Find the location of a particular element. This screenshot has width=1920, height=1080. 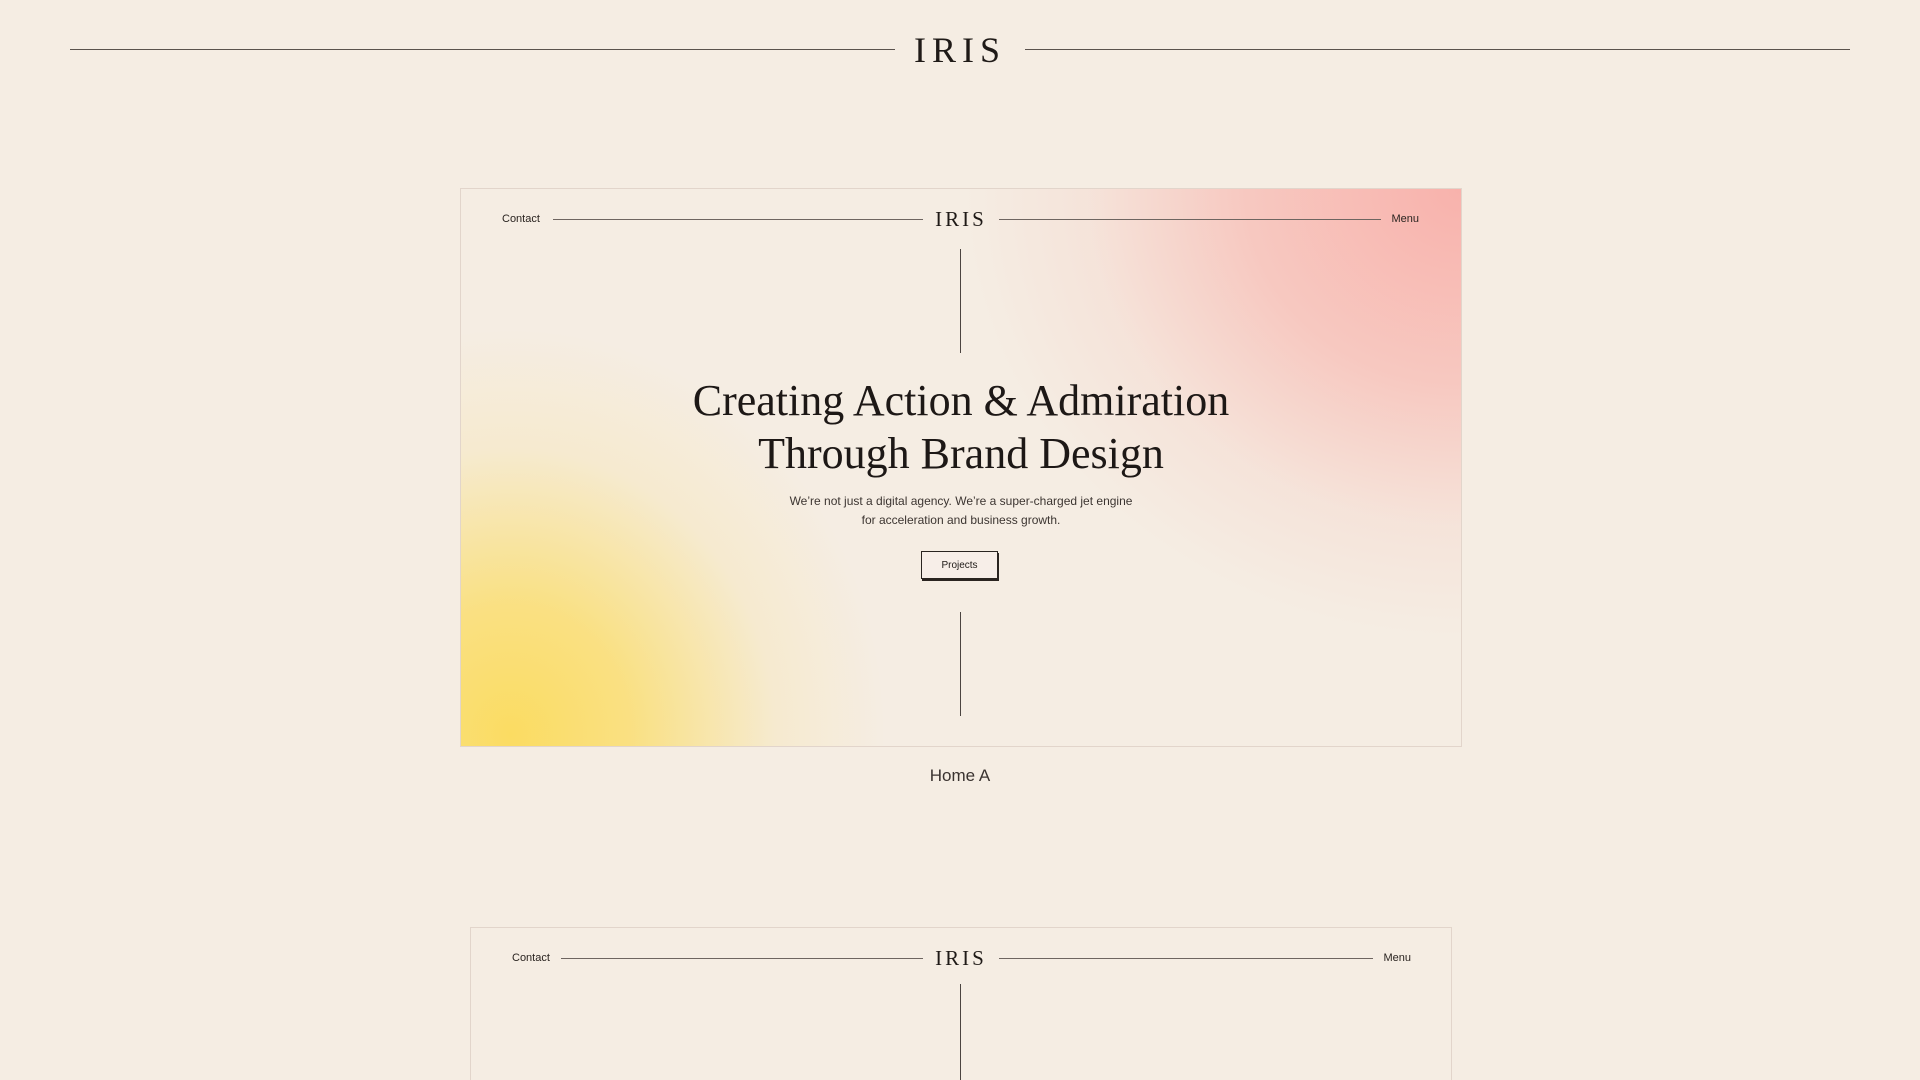

home-b-preview: Contact IRIS Menu is located at coordinates (961, 1003).